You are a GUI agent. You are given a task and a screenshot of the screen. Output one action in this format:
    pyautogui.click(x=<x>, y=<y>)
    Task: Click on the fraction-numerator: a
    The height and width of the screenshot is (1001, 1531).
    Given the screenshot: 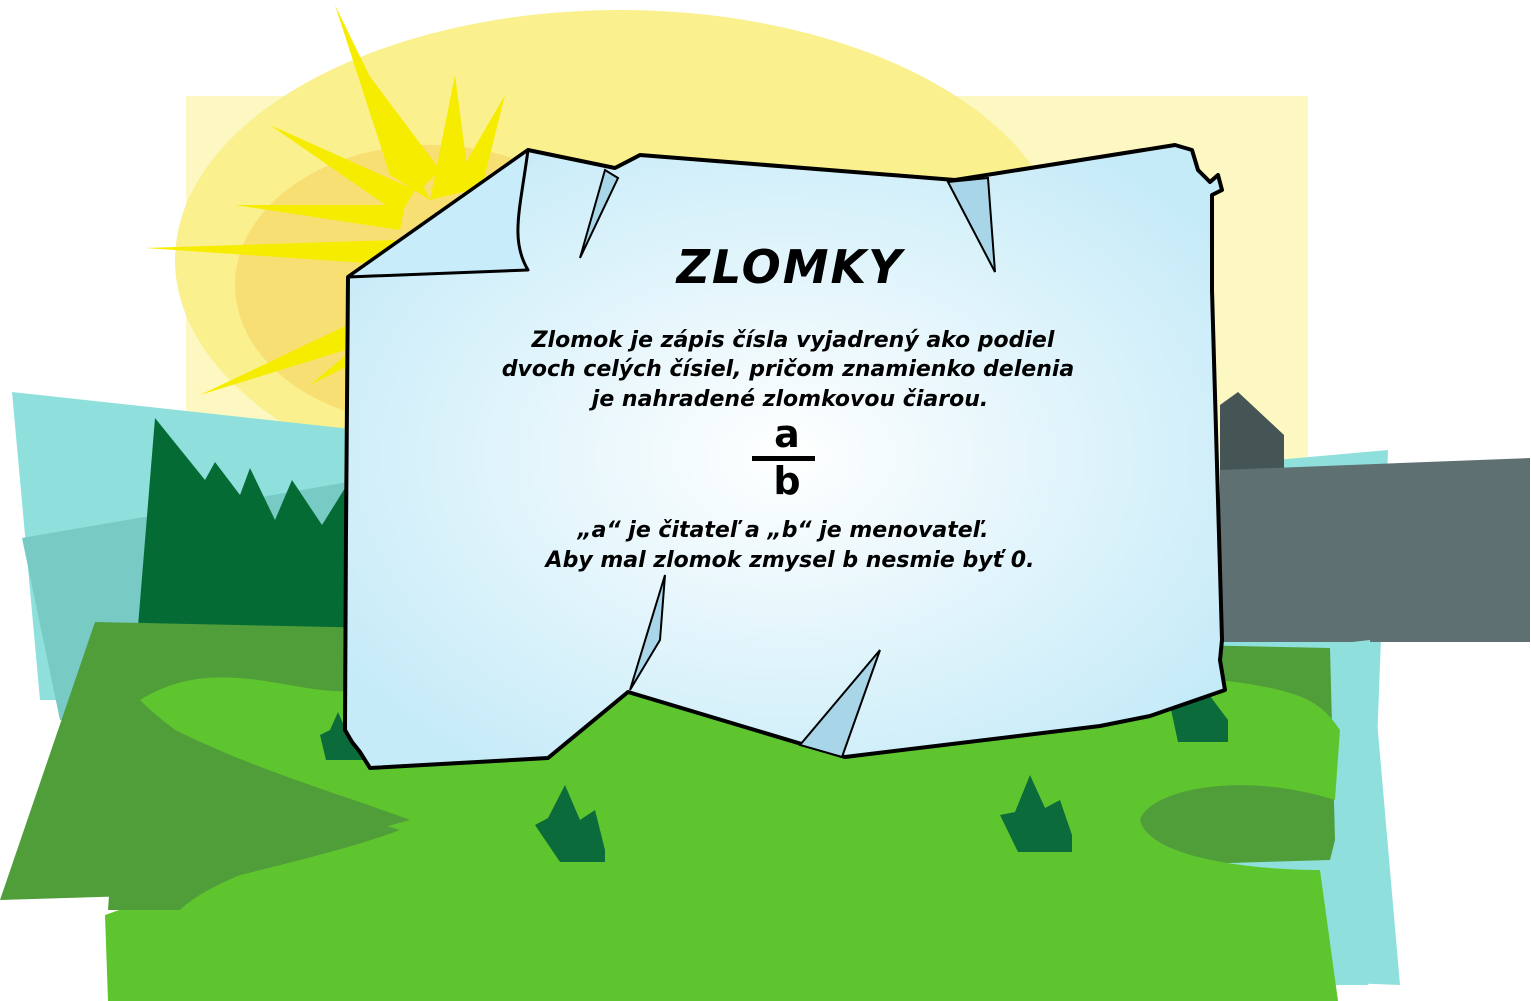 What is the action you would take?
    pyautogui.click(x=787, y=434)
    